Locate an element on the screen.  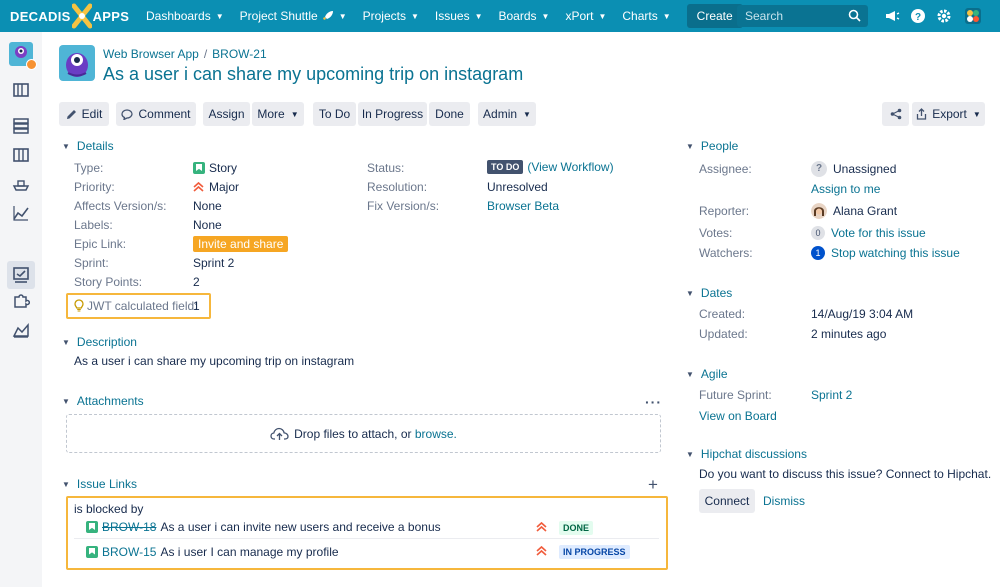
people-section-toggle: ▼ People is located at coordinates (712, 146).